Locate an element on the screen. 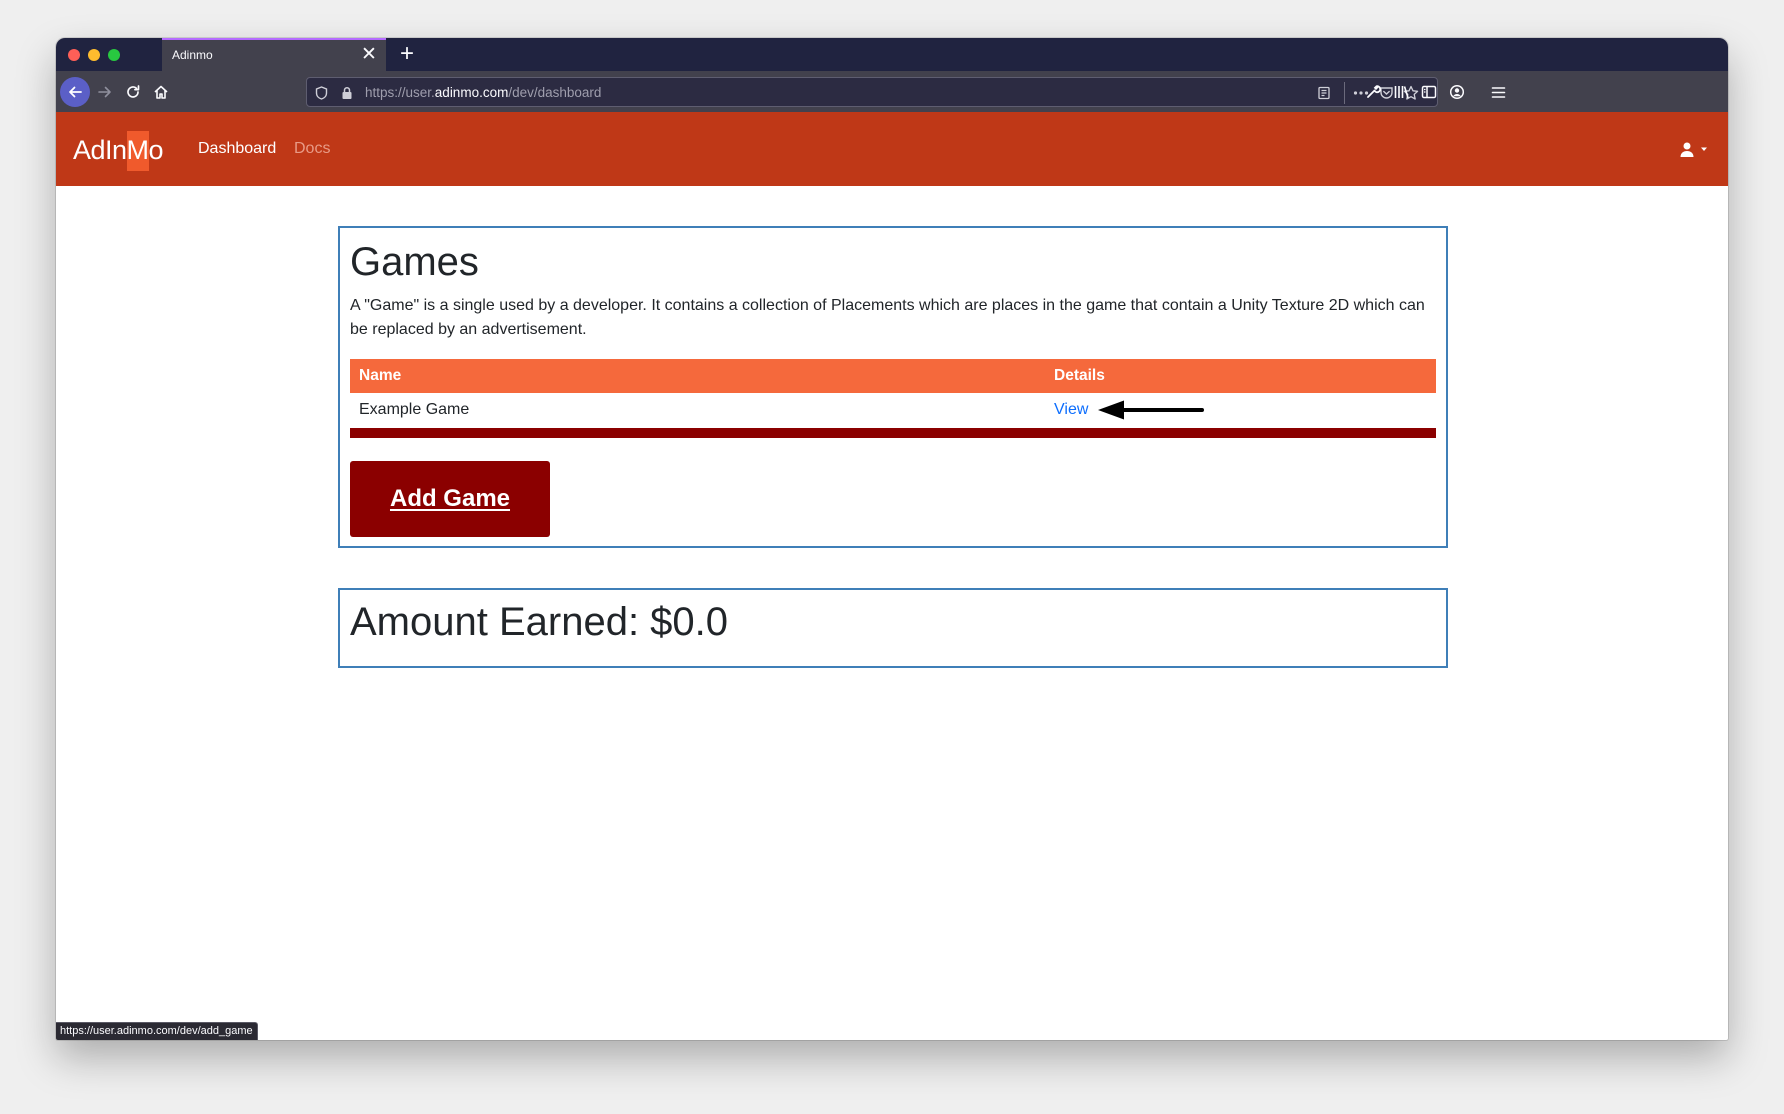 This screenshot has width=1784, height=1114. wrench-icon is located at coordinates (1374, 91).